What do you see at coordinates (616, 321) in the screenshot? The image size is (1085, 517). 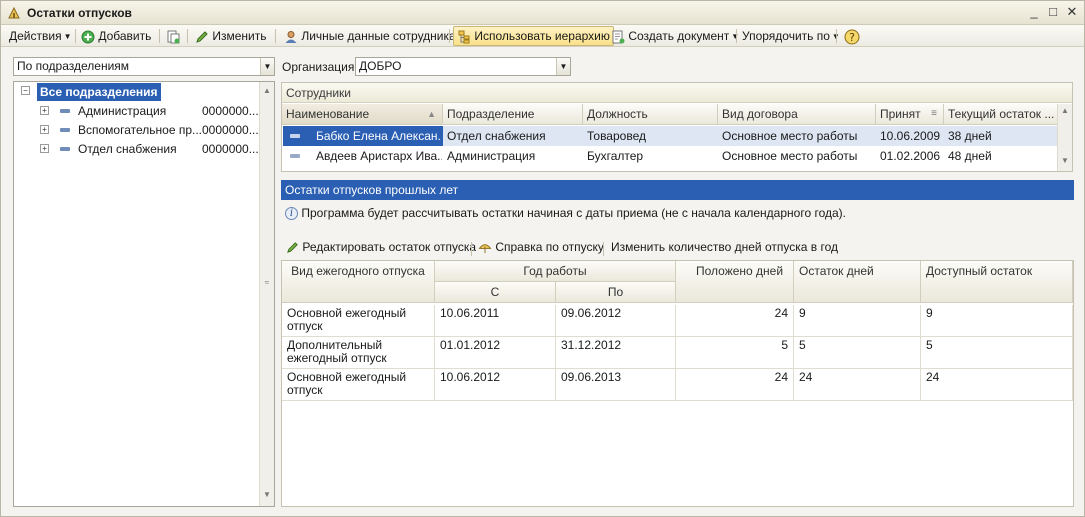 I see `to-date-cell: 09.06.2012` at bounding box center [616, 321].